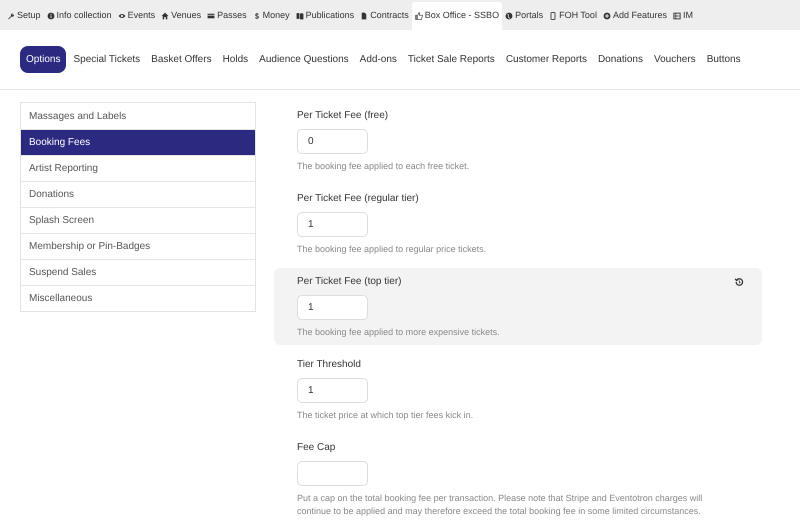 The image size is (800, 521). What do you see at coordinates (500, 505) in the screenshot?
I see `help-text: Put a cap on the total booking fee per transaction. Please note that Stripe and Eventotron charges will continue to be applied and may therefore exceed the total booking fee in some limited circumstances.` at bounding box center [500, 505].